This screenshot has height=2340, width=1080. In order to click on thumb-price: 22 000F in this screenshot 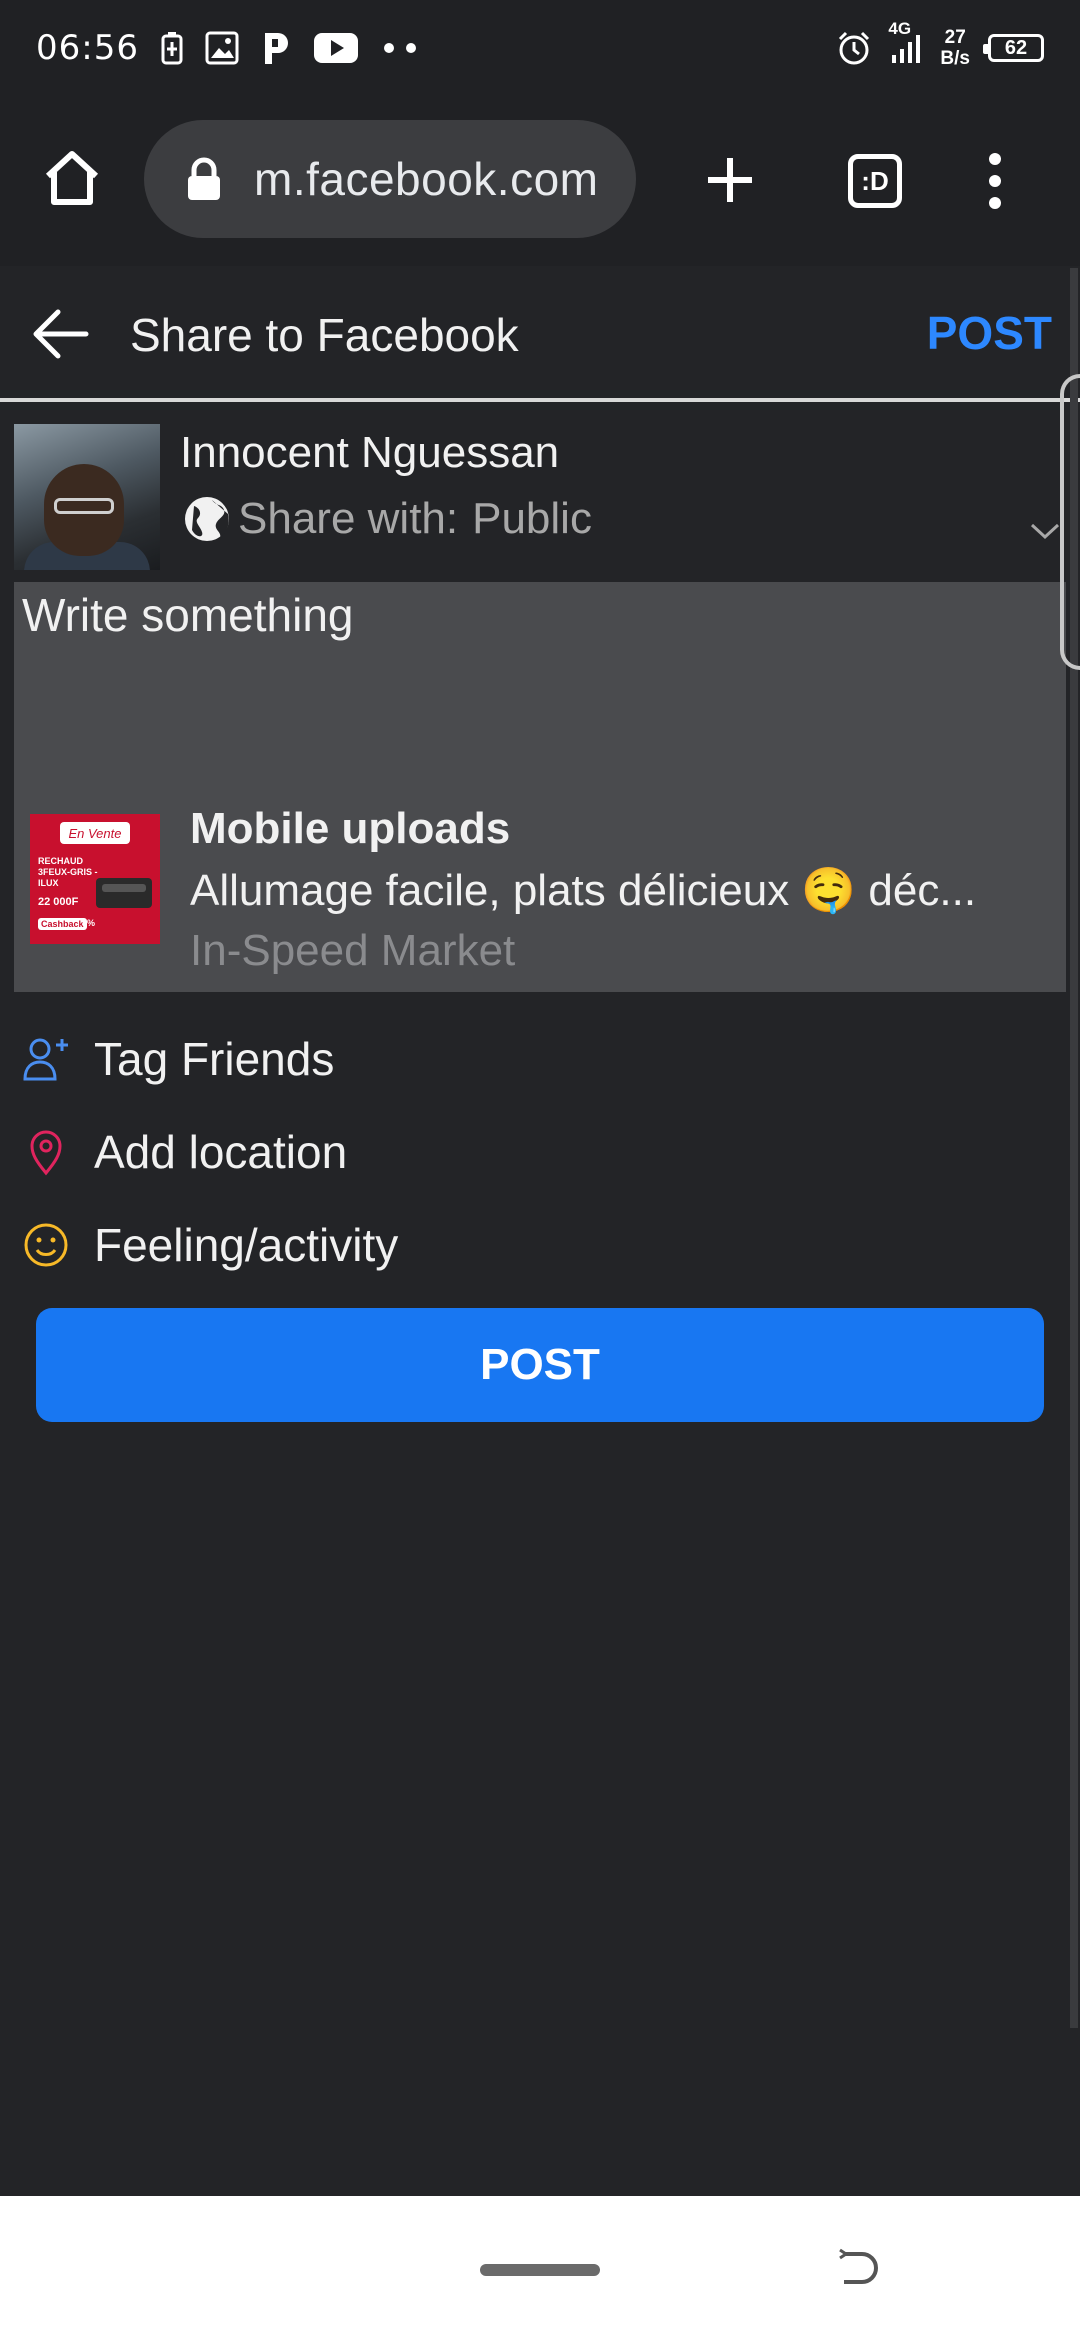, I will do `click(58, 902)`.